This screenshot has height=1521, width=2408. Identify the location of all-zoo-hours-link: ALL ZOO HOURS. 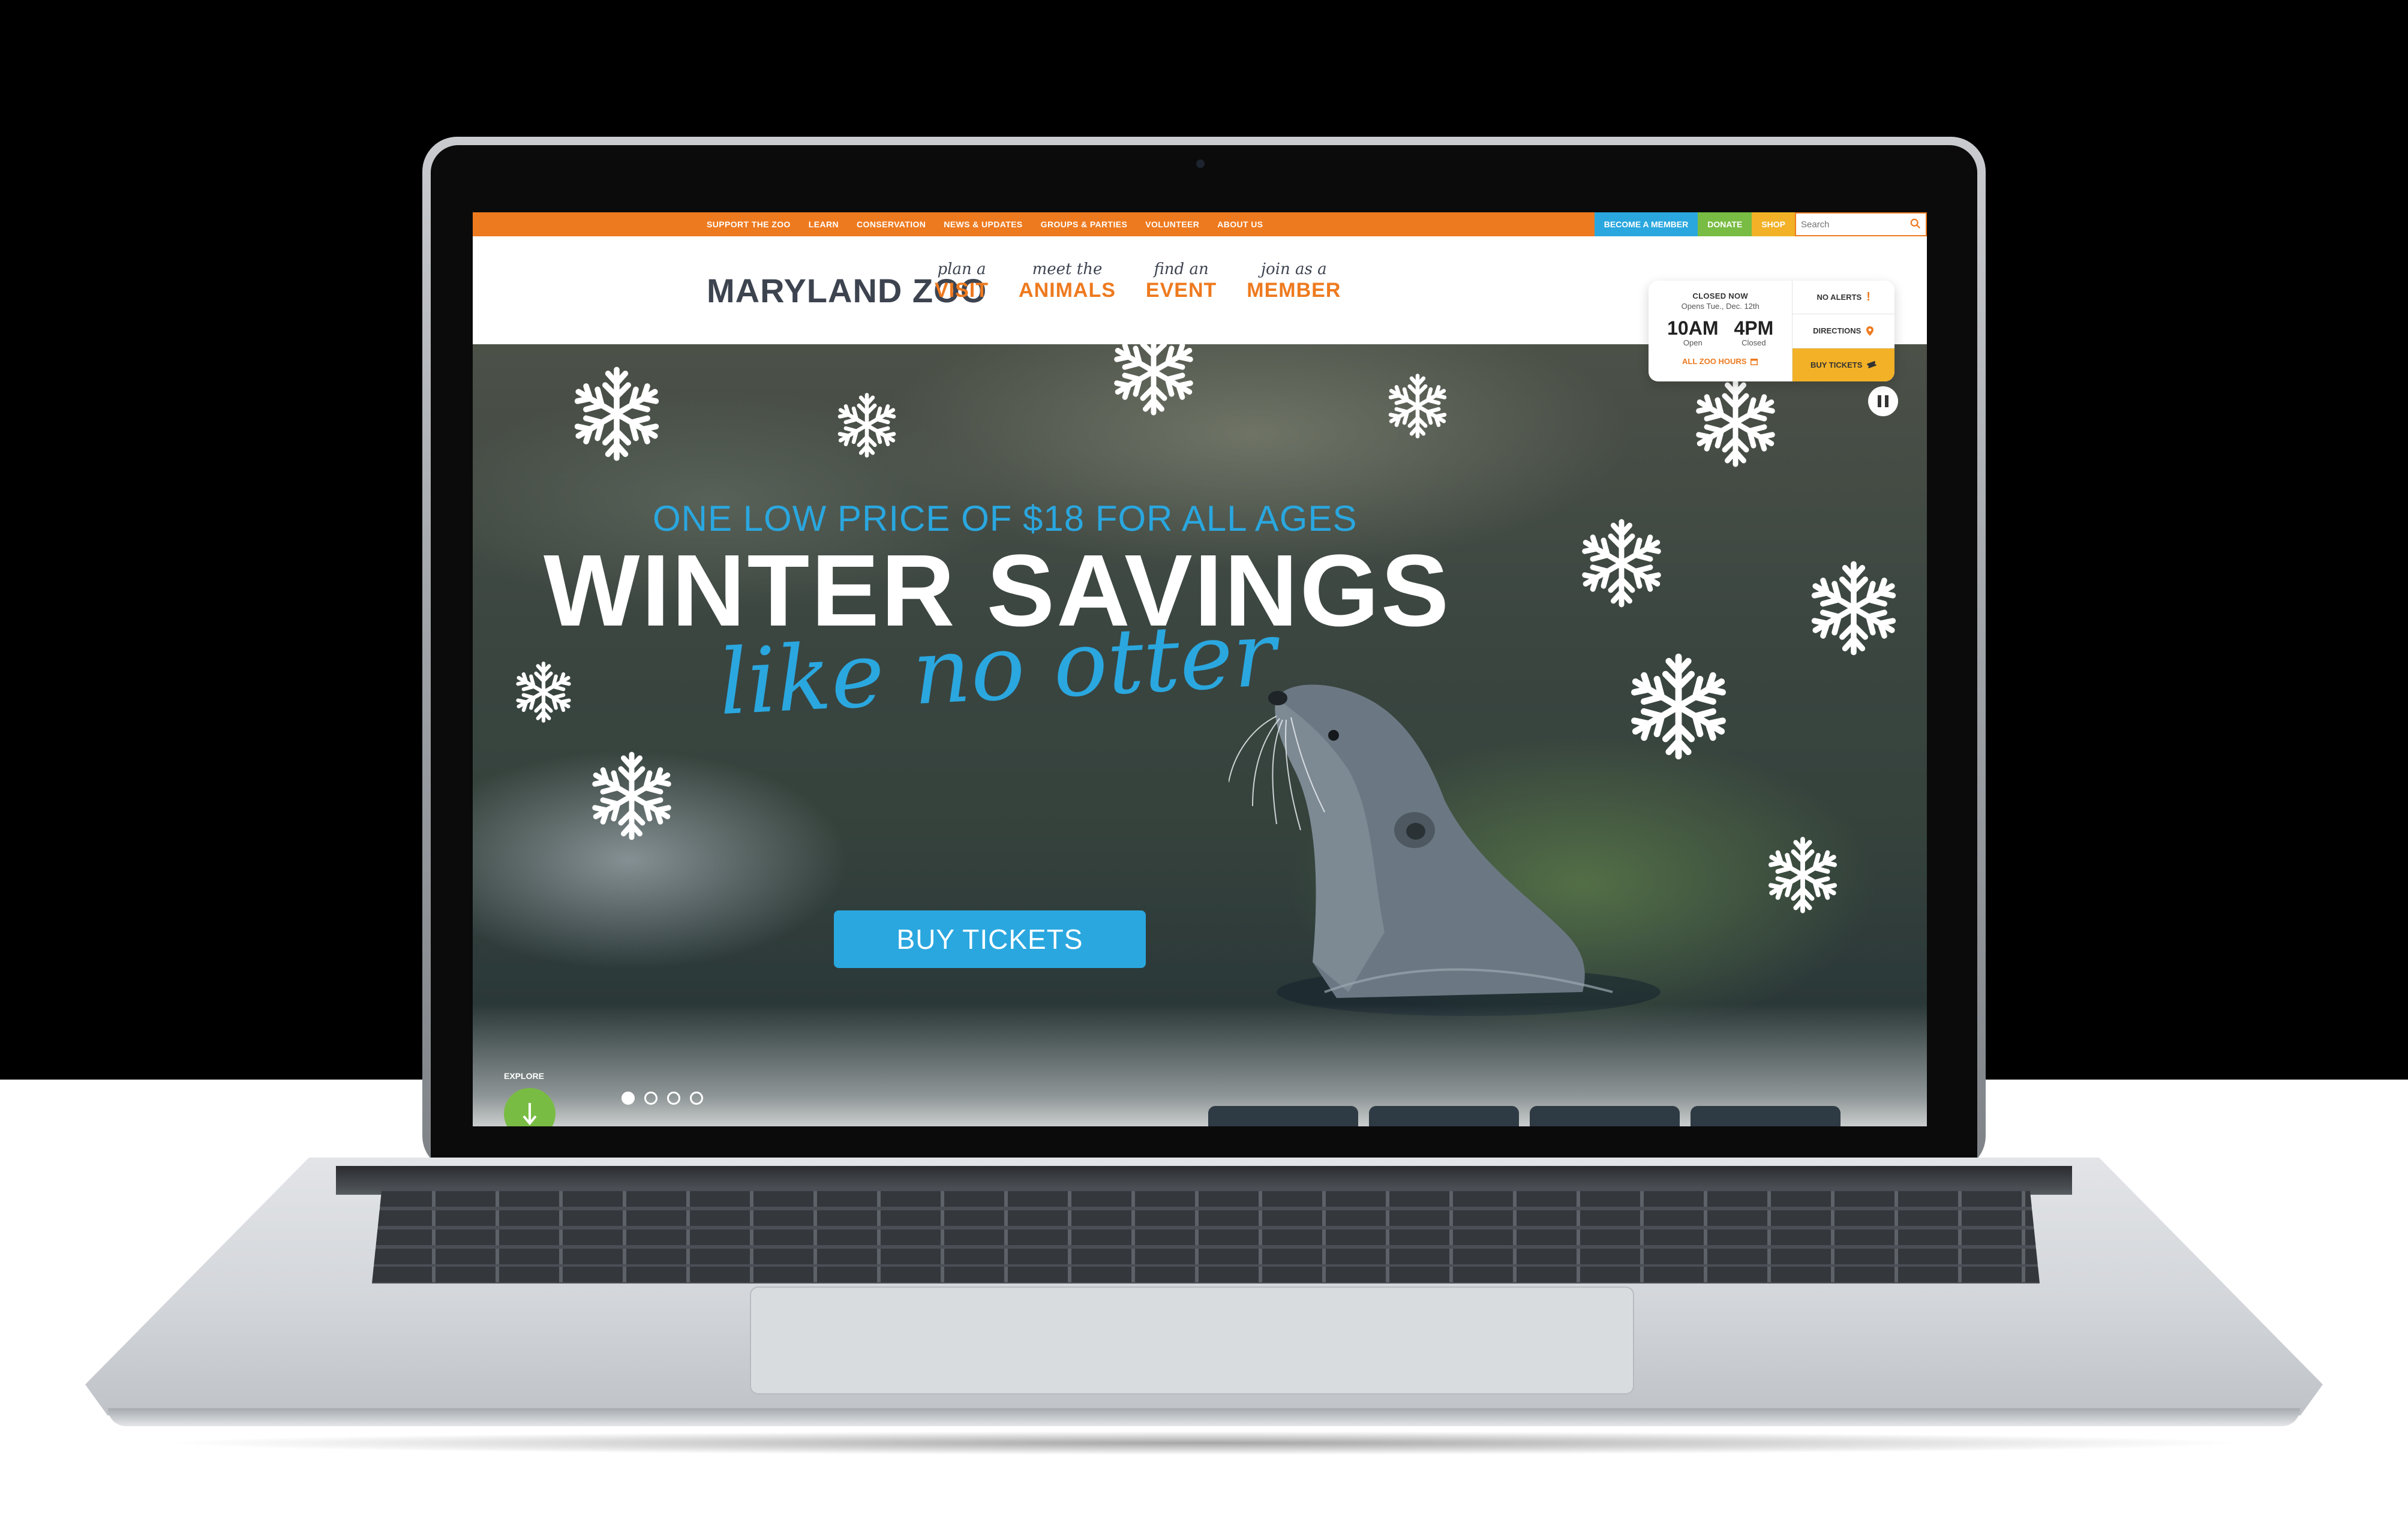
(1720, 362).